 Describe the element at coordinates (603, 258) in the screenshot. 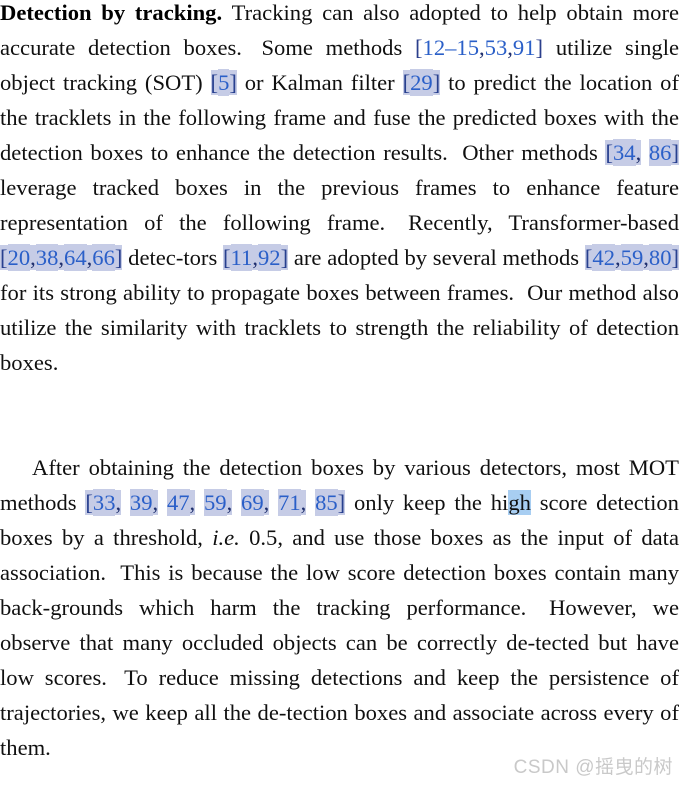

I see `citation-link-42: 42` at that location.